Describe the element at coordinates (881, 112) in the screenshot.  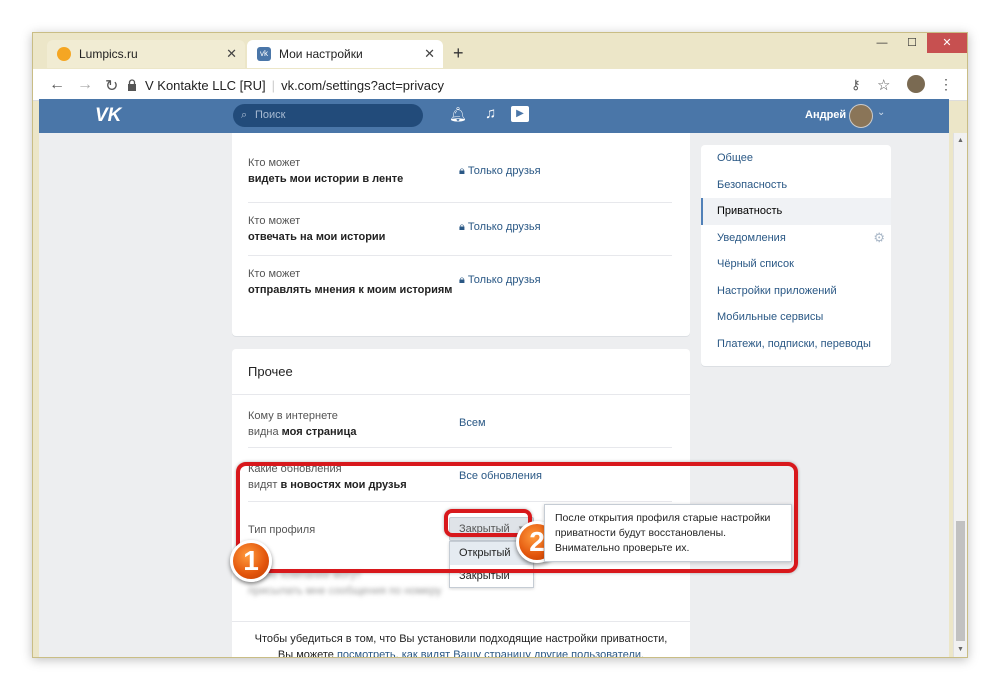
I see `chevron-down-icon: ⌄` at that location.